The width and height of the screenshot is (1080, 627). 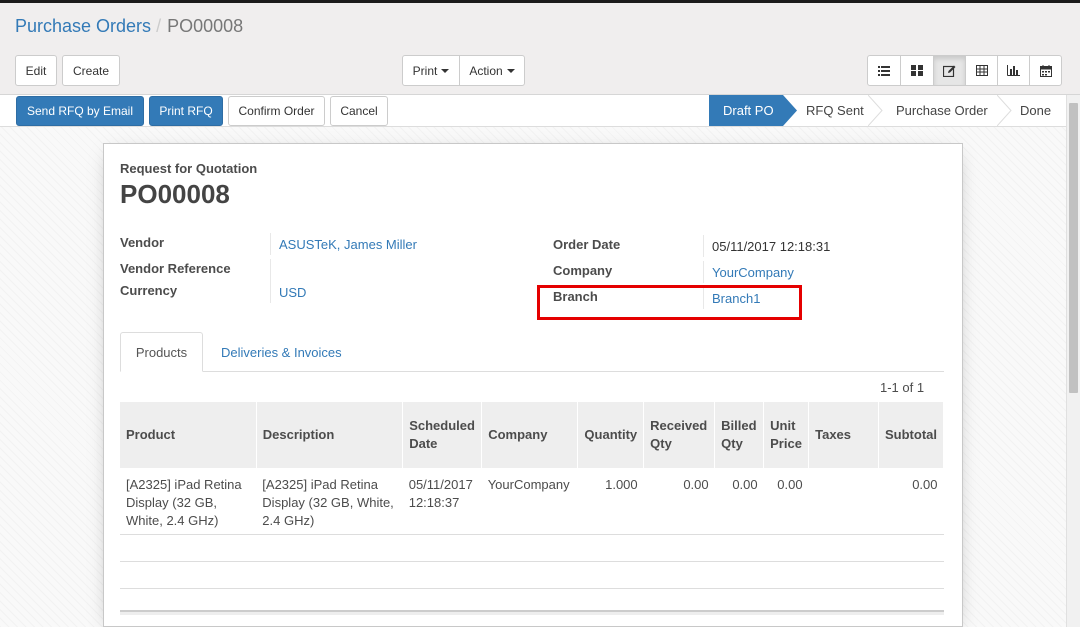 I want to click on company-field: YourCompany, so click(x=753, y=272).